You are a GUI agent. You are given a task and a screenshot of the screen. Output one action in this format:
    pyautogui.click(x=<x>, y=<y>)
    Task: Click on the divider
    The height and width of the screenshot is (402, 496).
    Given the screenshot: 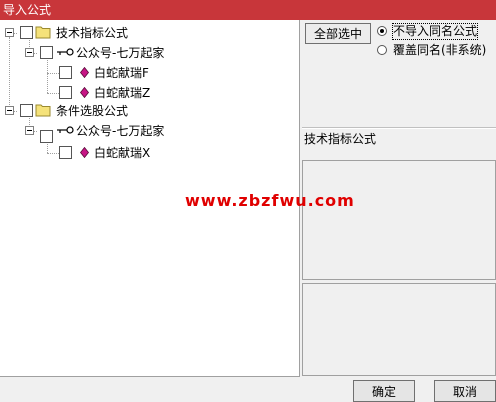 What is the action you would take?
    pyautogui.click(x=399, y=128)
    